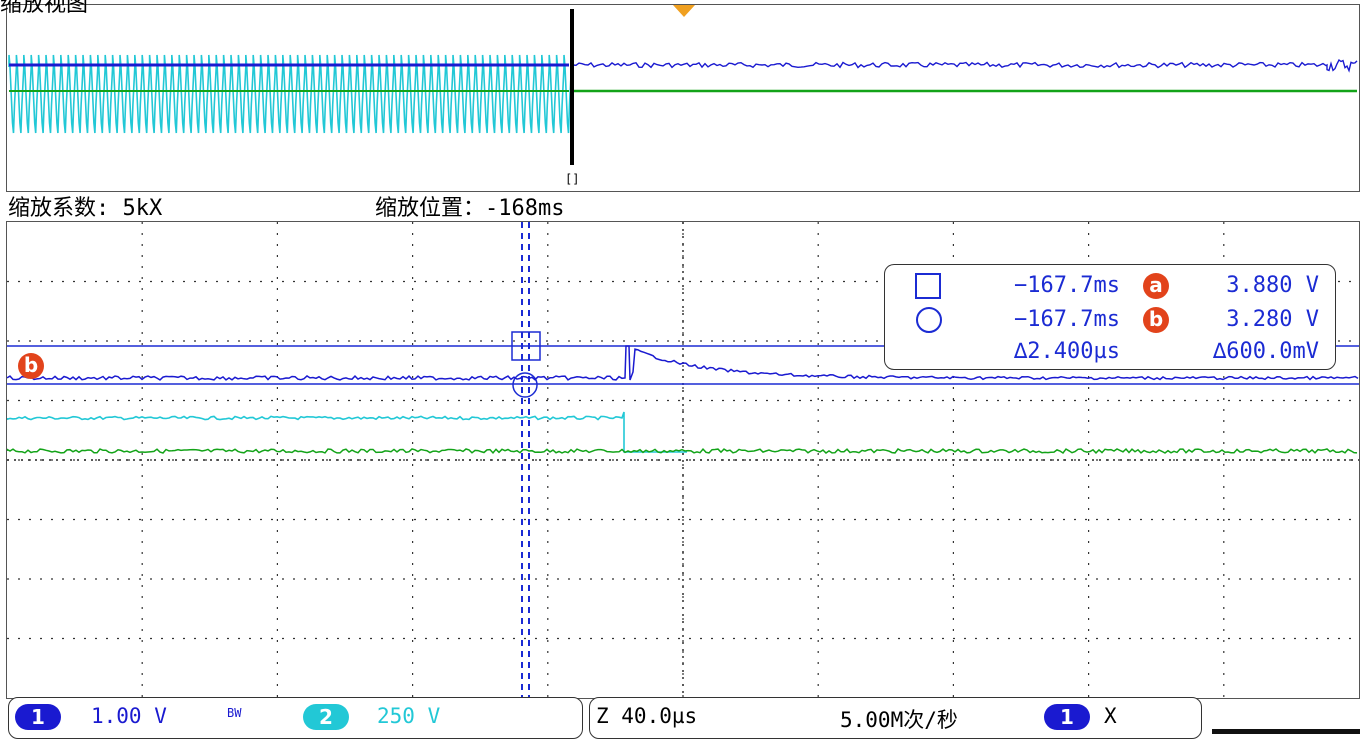 This screenshot has height=739, width=1360. I want to click on channel-1-badge: 1, so click(38, 717).